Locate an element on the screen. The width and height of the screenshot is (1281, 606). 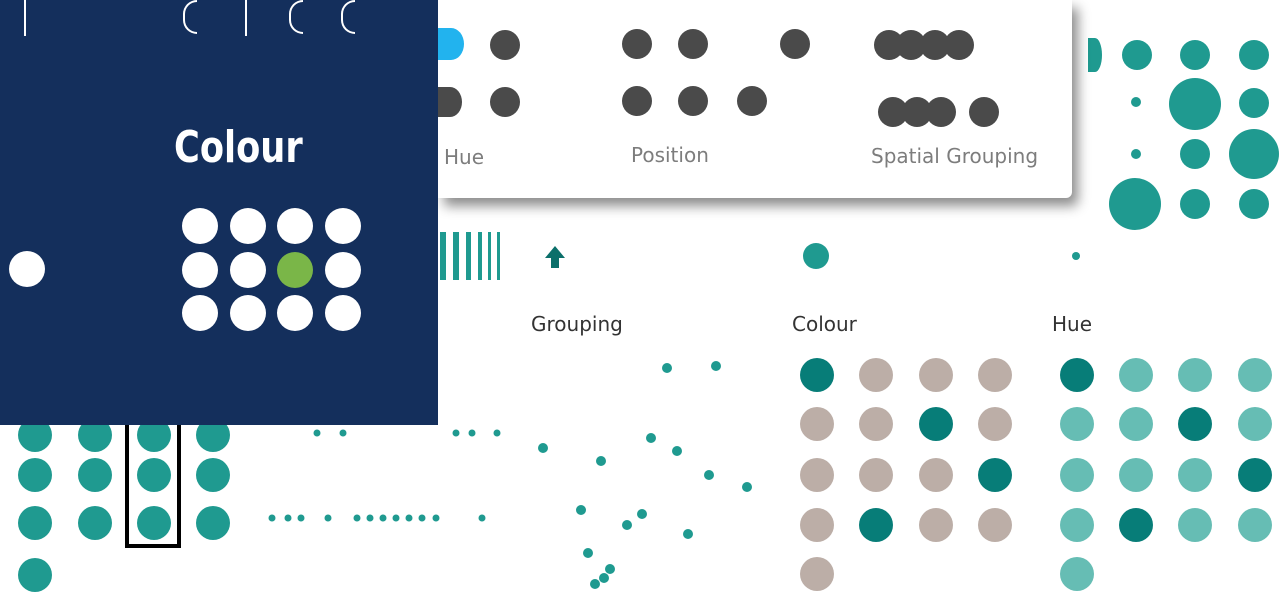
spatial-grouping-caption: Spatial Grouping is located at coordinates (955, 156).